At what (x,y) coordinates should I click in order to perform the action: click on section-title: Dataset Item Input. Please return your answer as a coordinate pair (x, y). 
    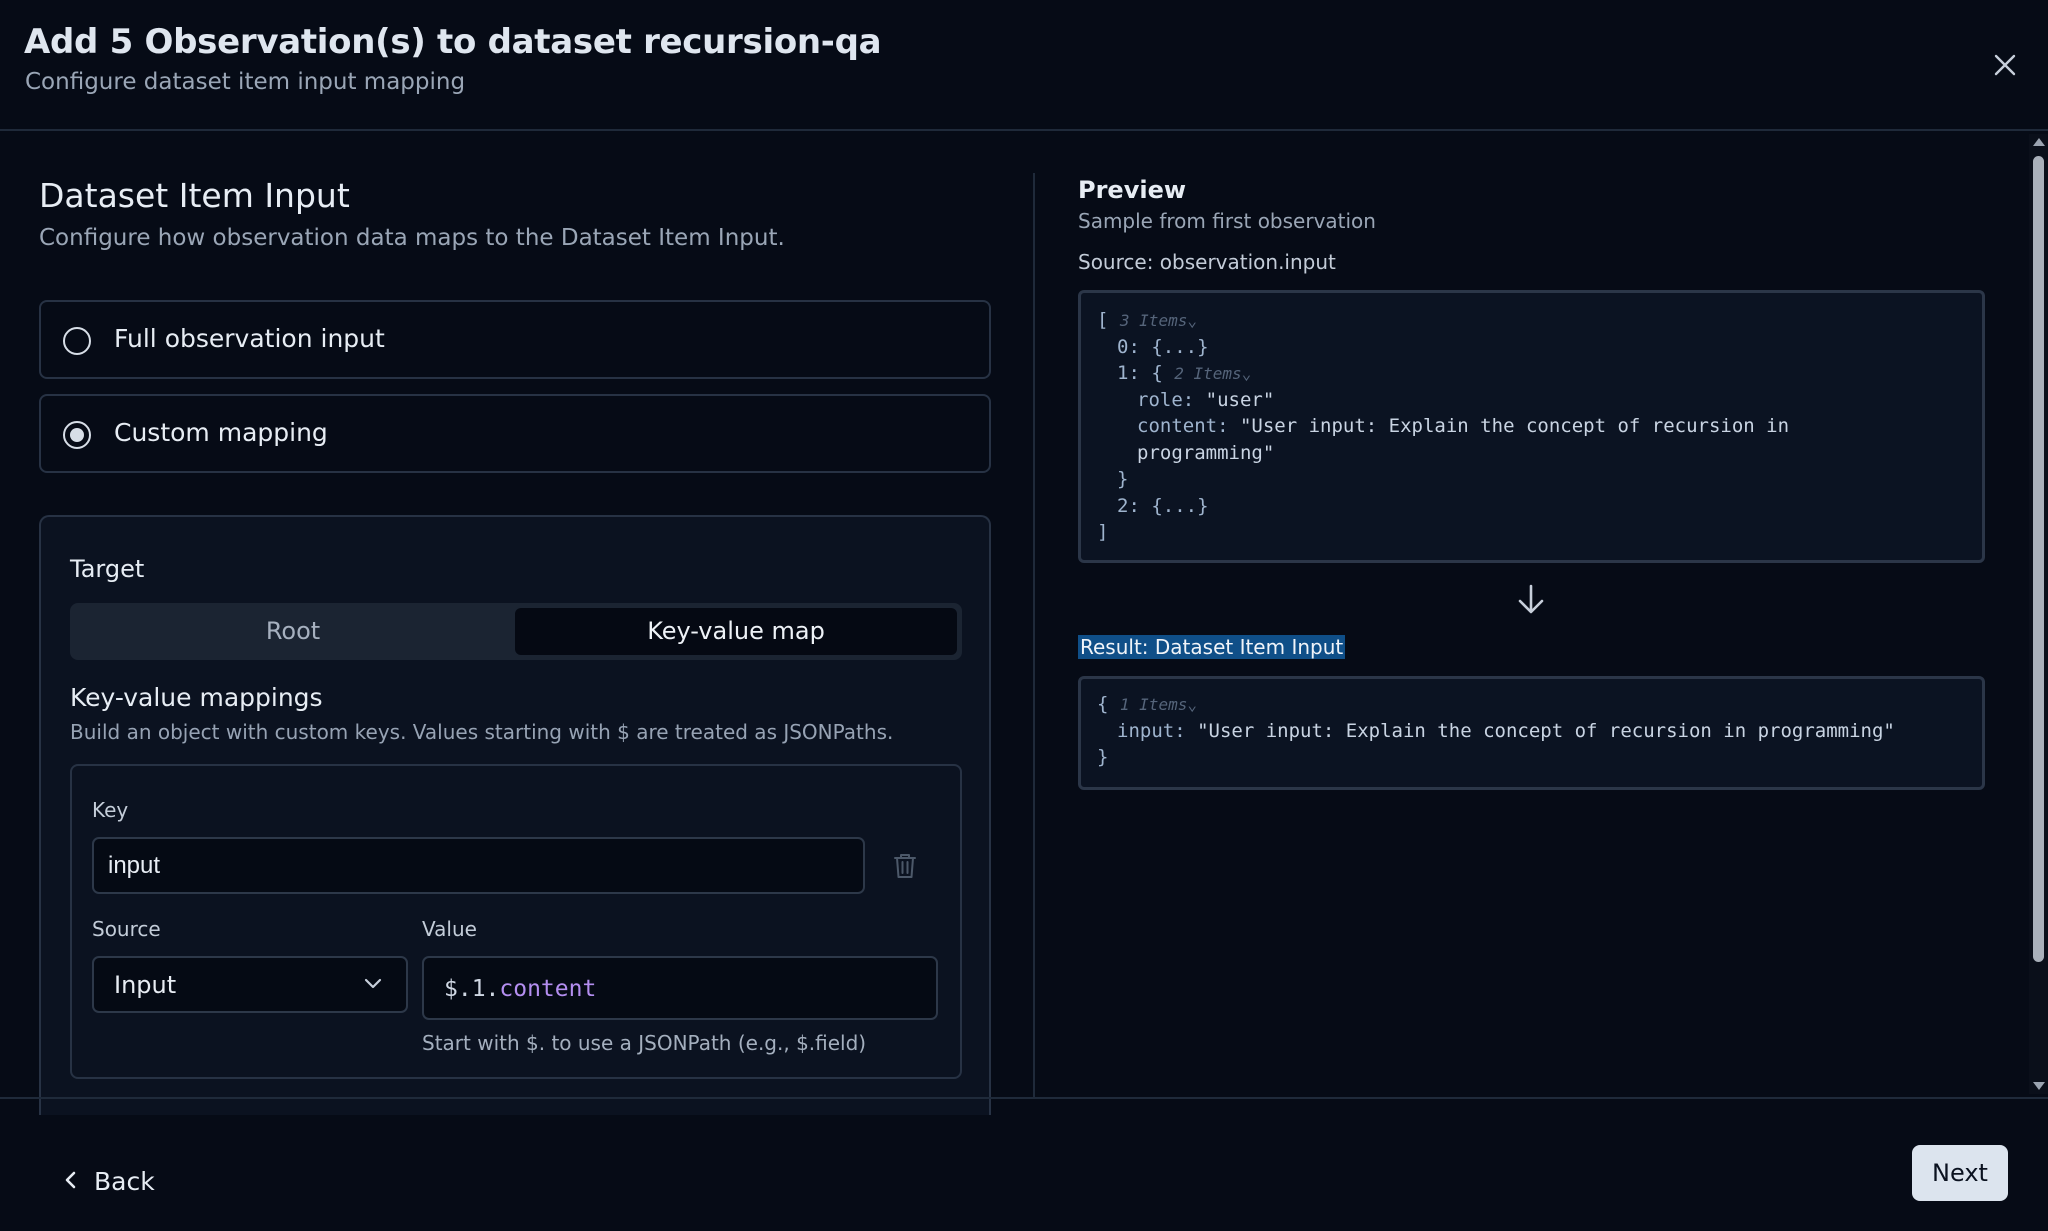
    Looking at the image, I should click on (194, 195).